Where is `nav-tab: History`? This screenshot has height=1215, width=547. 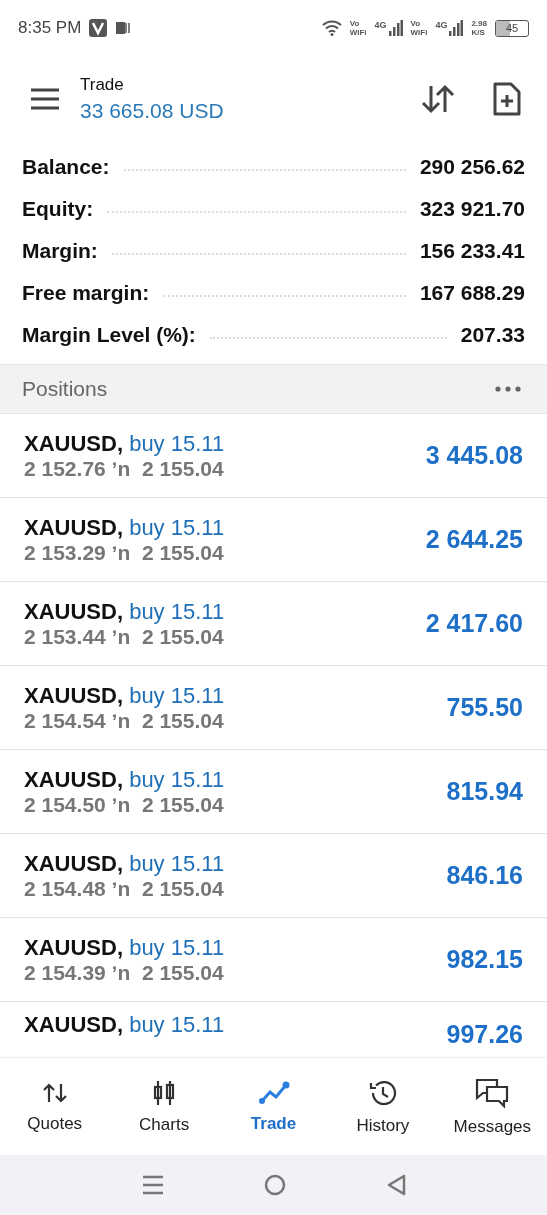 nav-tab: History is located at coordinates (383, 1106).